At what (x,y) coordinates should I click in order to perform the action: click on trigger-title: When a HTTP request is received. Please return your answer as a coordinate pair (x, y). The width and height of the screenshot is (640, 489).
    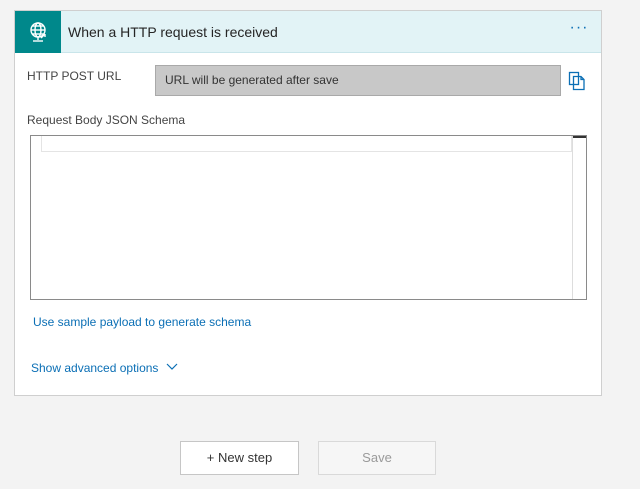
    Looking at the image, I should click on (173, 32).